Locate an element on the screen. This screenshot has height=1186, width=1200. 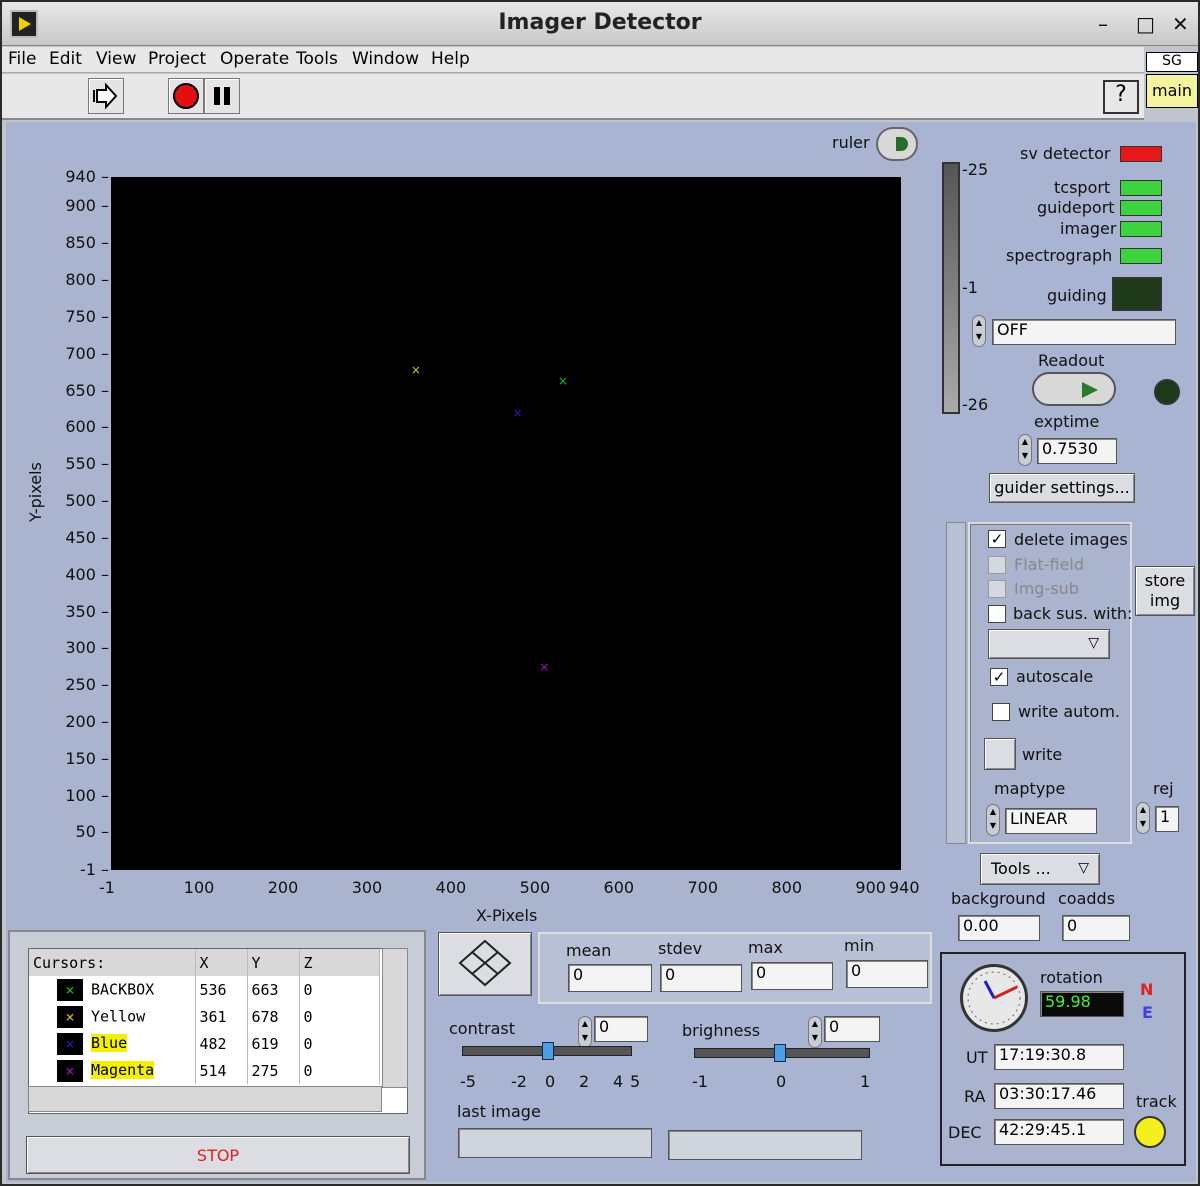
exptime-field: 0.7530 is located at coordinates (1077, 451).